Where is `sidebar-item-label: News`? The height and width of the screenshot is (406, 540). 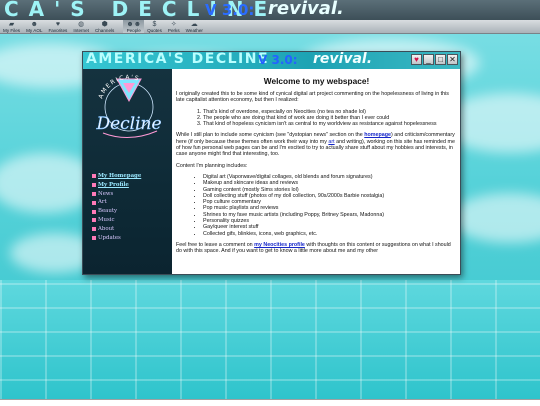
sidebar-item-label: News is located at coordinates (106, 193).